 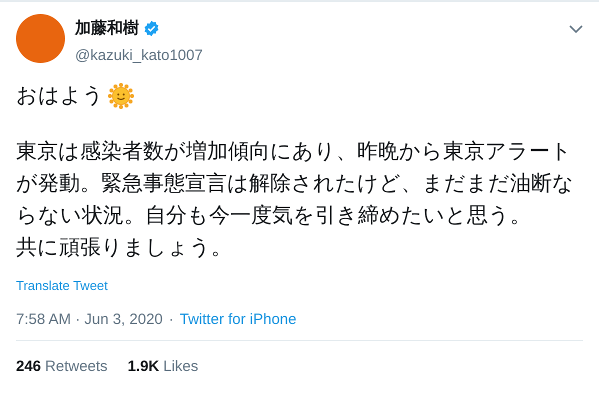 I want to click on tweet-text: おはよう, so click(x=60, y=96).